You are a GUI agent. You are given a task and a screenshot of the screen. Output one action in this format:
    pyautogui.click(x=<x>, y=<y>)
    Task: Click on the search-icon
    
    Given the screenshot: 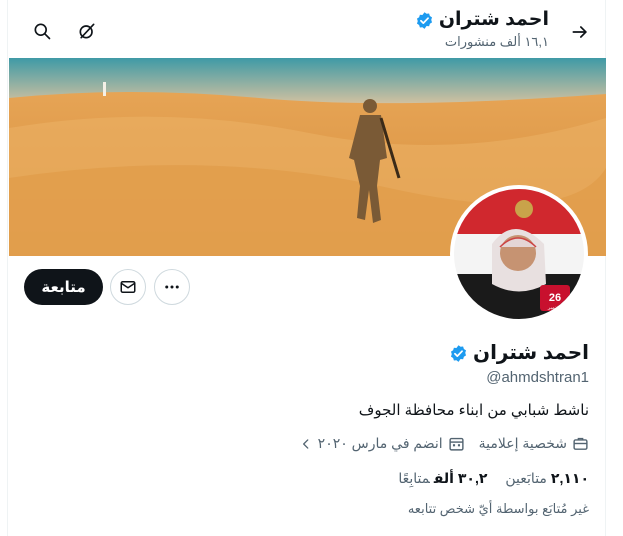 What is the action you would take?
    pyautogui.click(x=42, y=31)
    